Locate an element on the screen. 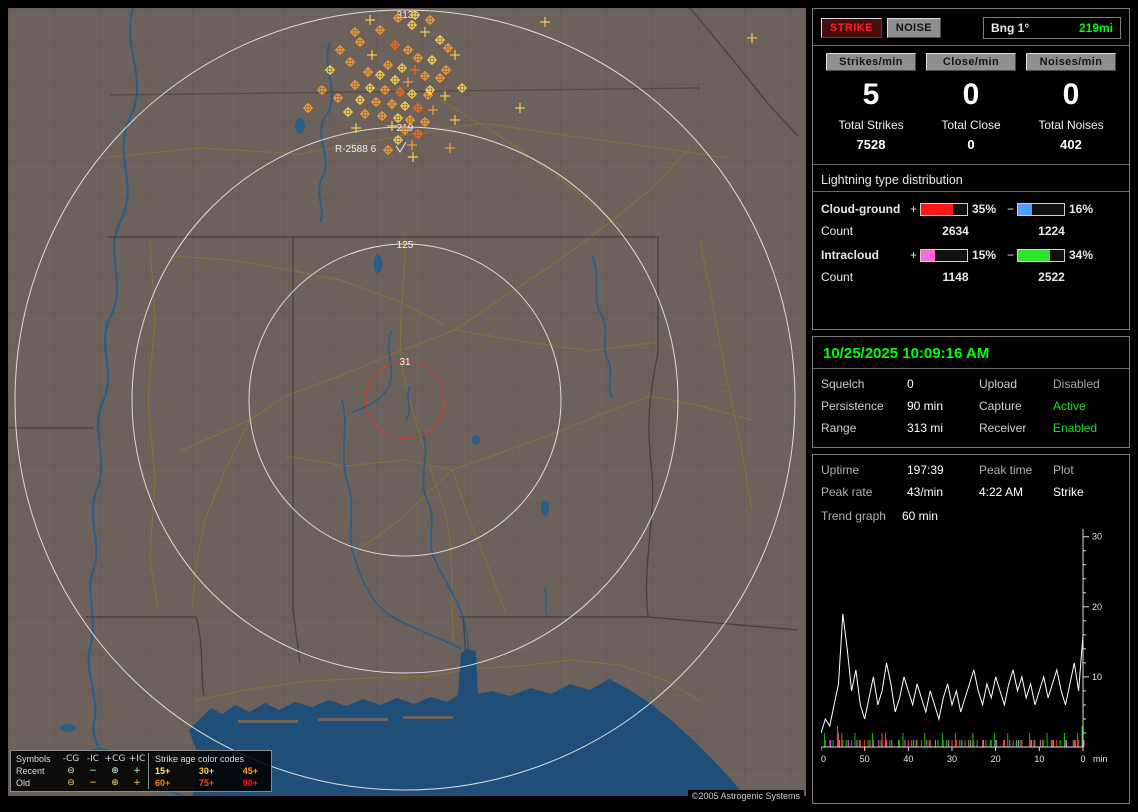 The height and width of the screenshot is (812, 1138). capture-label: Capture is located at coordinates (1000, 406).